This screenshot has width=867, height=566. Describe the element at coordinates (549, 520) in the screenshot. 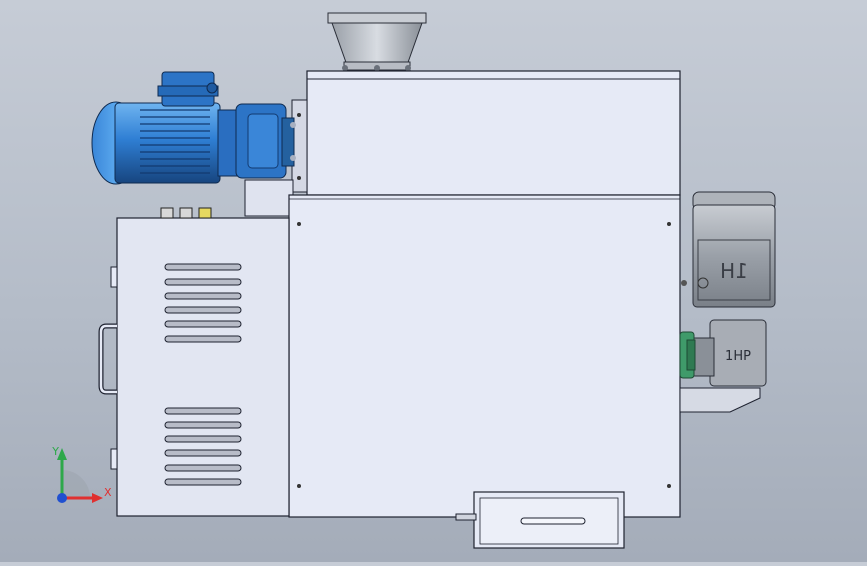

I see `discharge-drawer` at that location.